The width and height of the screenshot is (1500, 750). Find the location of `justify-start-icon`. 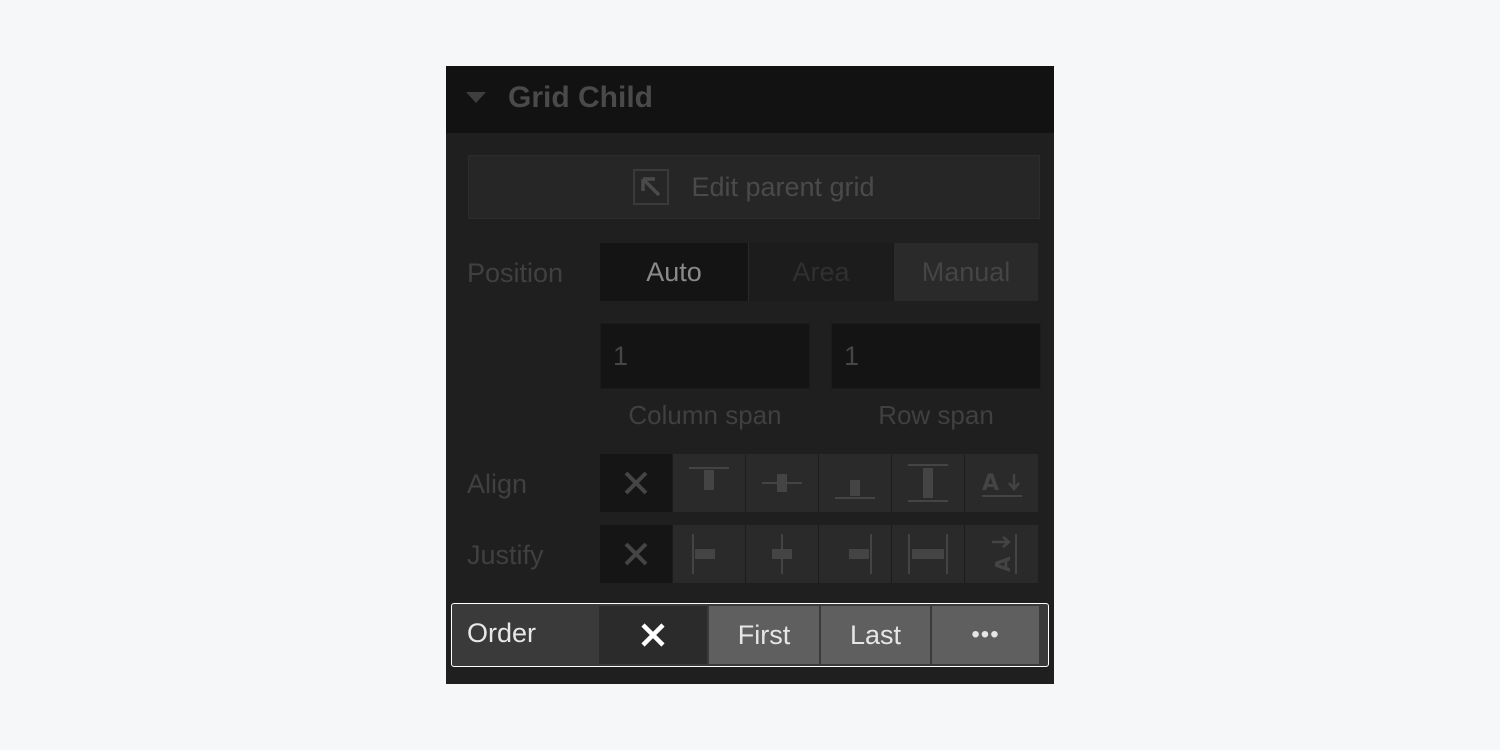

justify-start-icon is located at coordinates (703, 554).